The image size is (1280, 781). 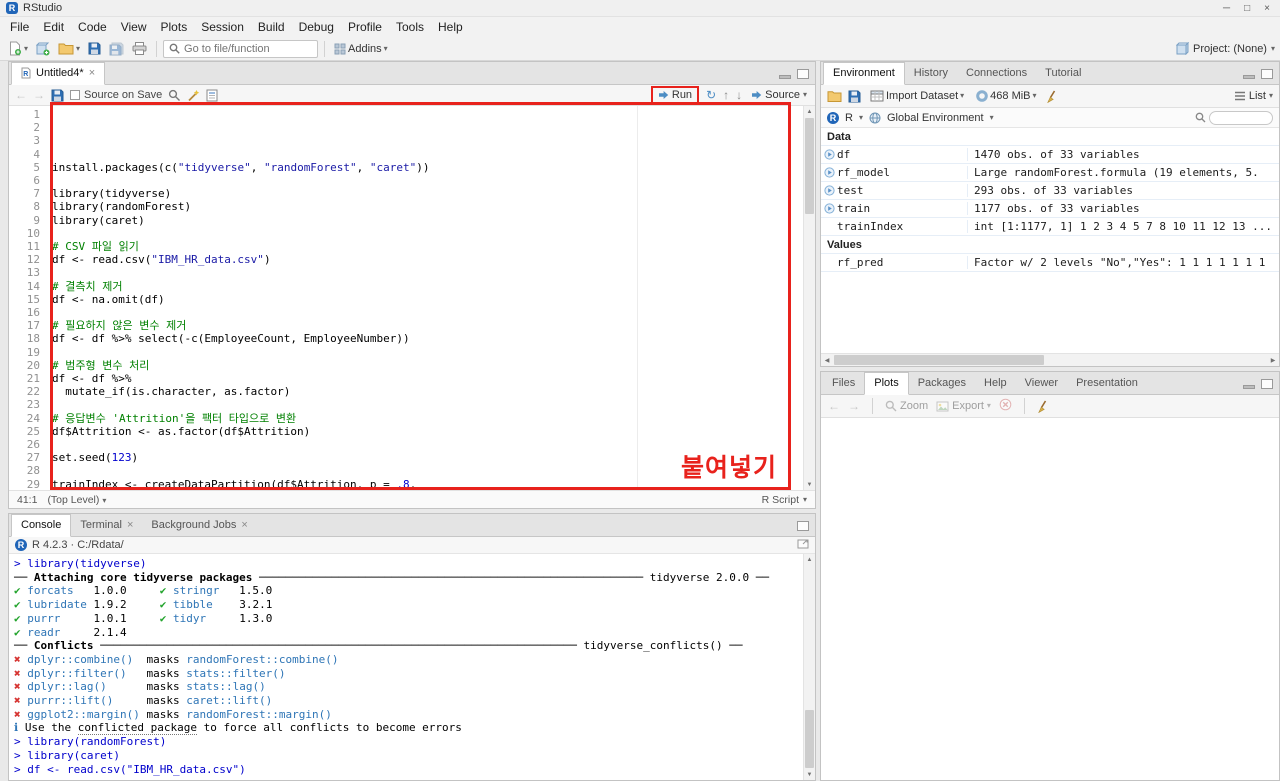 What do you see at coordinates (18, 48) in the screenshot?
I see `new-file-button: ▾` at bounding box center [18, 48].